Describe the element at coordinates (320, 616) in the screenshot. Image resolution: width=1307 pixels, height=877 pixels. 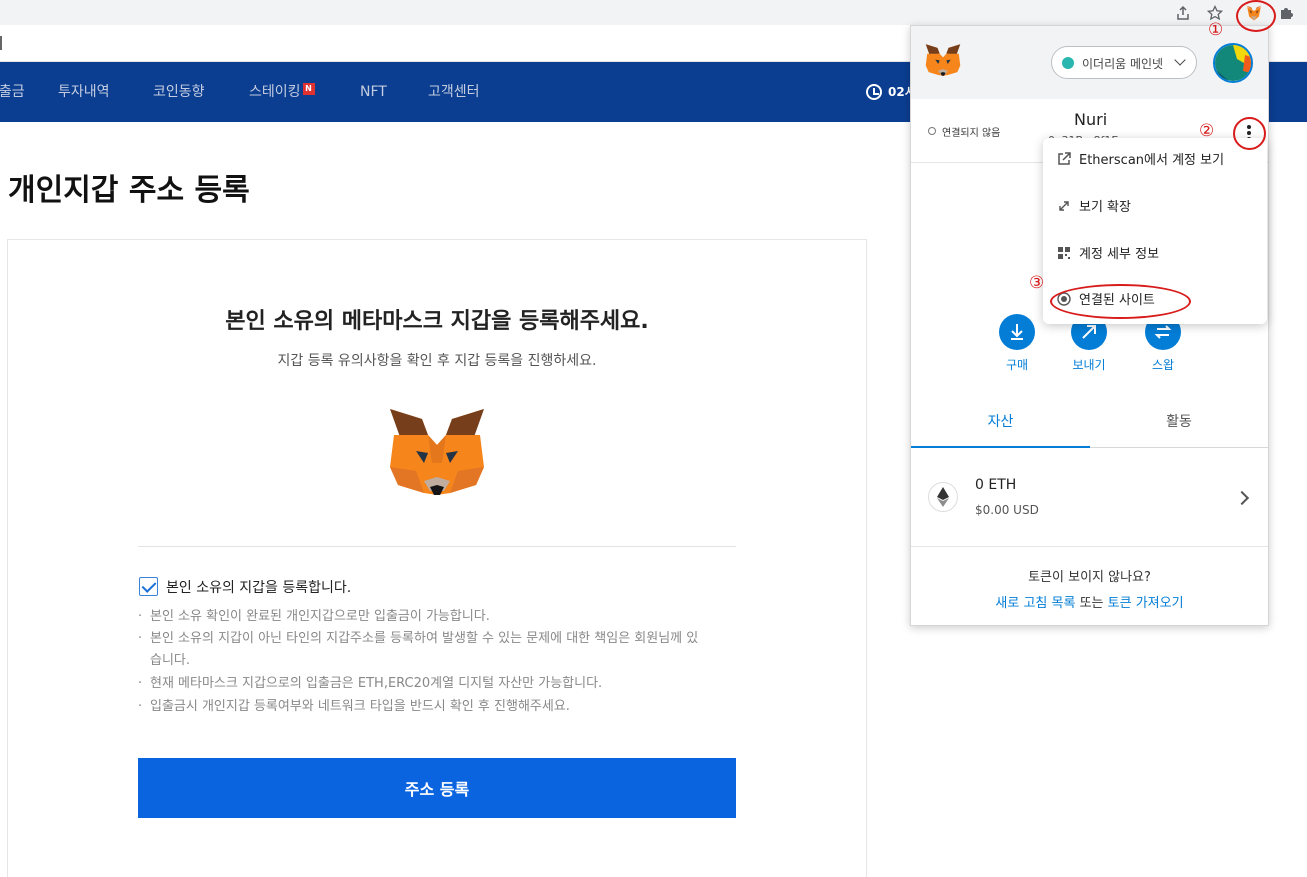
I see `note-text: 본인 소유 확인이 완료된 개인지갑으로만 입출금이 가능합니다.` at that location.